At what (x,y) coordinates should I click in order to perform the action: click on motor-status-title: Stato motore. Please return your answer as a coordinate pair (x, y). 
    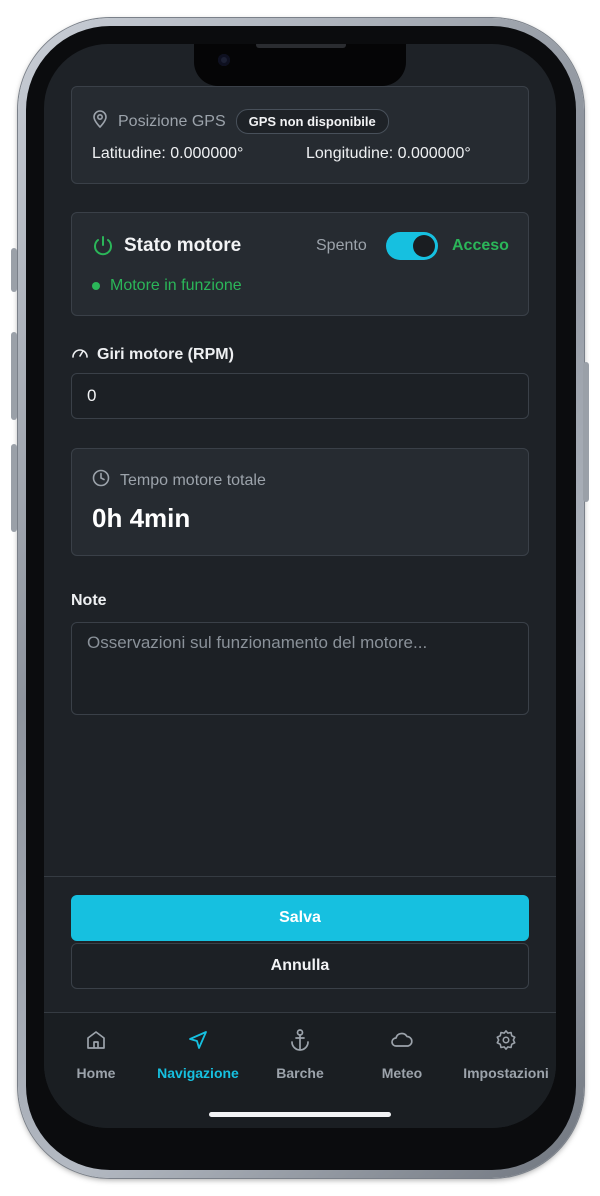
    Looking at the image, I should click on (183, 245).